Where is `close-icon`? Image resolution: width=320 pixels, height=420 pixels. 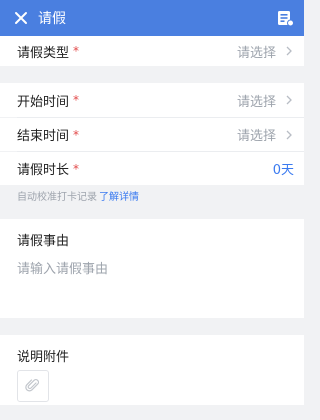
close-icon is located at coordinates (21, 18).